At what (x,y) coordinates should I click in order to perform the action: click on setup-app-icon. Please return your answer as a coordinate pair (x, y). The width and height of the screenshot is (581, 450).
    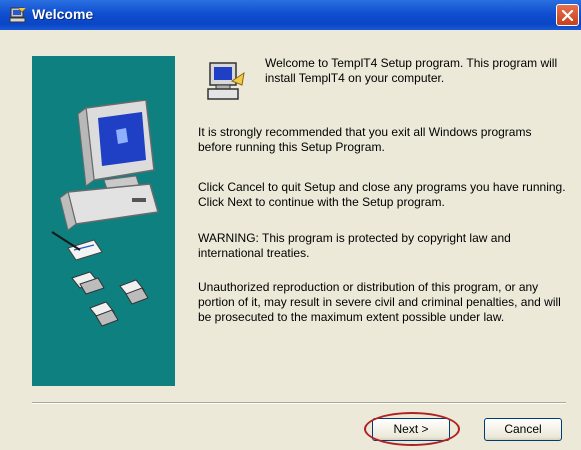
    Looking at the image, I should click on (18, 15).